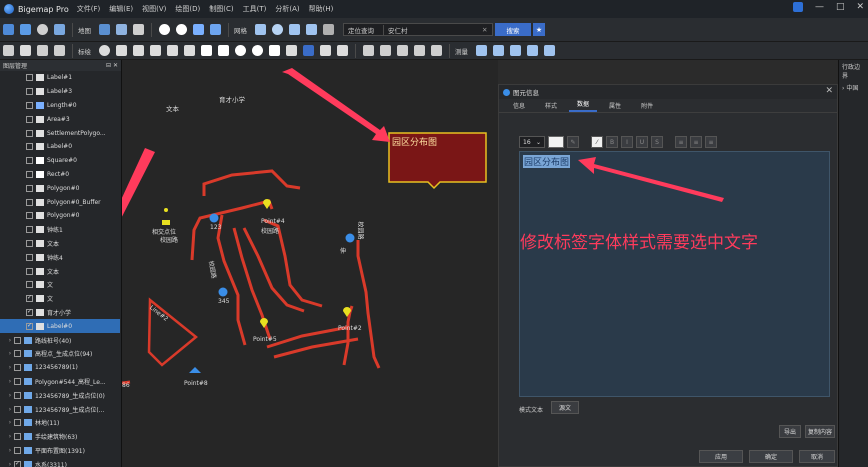  Describe the element at coordinates (60, 313) in the screenshot. I see `layer-item: 育才小学` at that location.